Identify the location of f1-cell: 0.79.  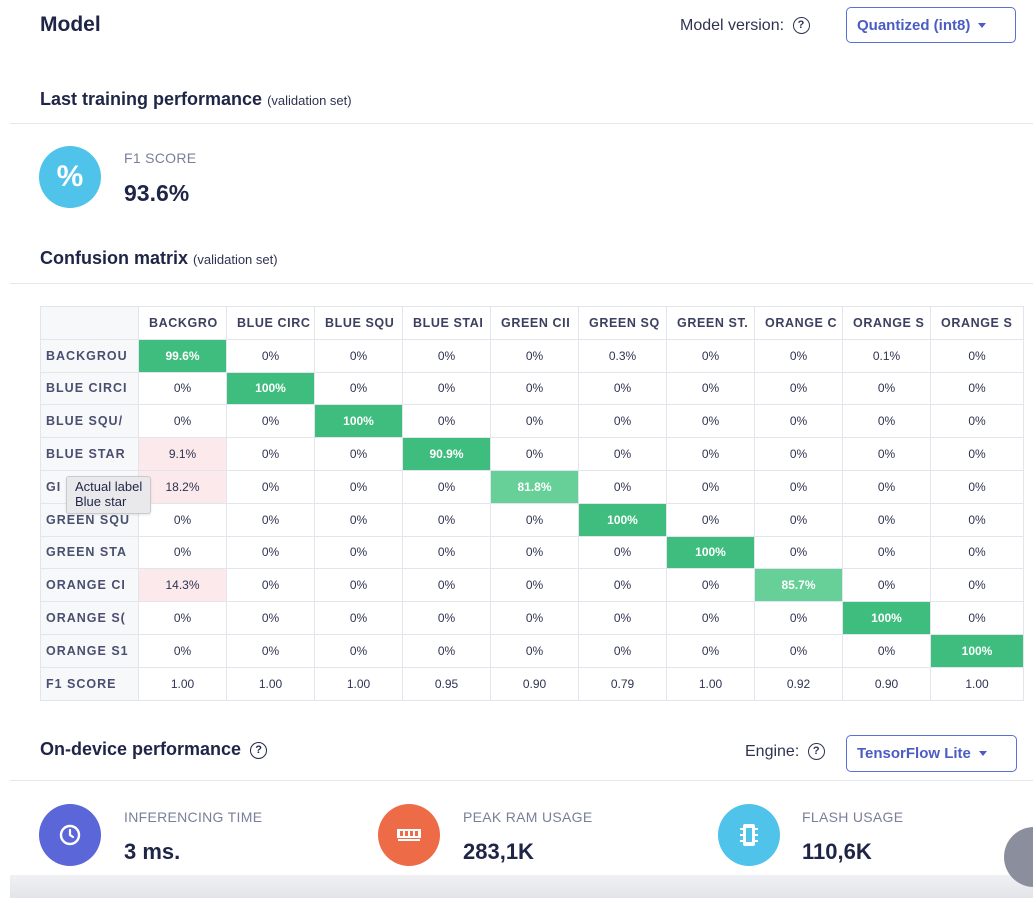
(622, 683).